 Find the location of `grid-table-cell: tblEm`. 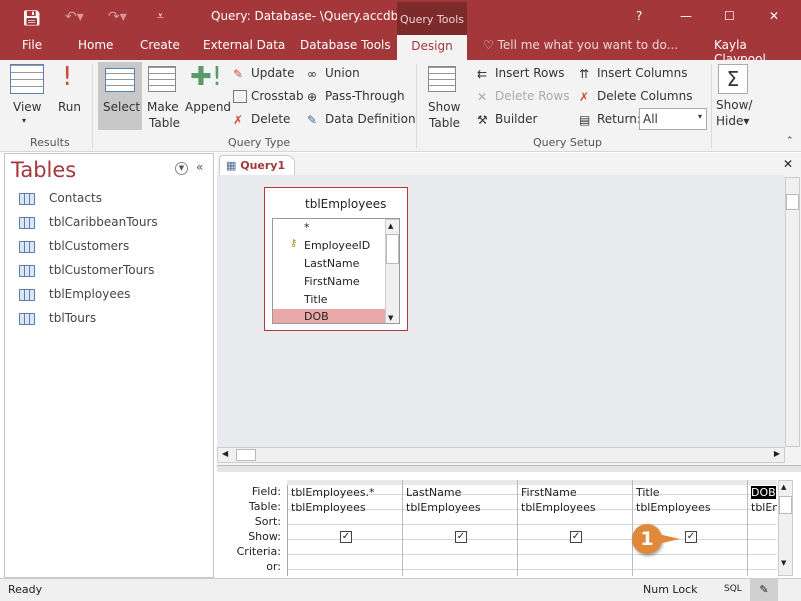

grid-table-cell: tblEm is located at coordinates (764, 507).